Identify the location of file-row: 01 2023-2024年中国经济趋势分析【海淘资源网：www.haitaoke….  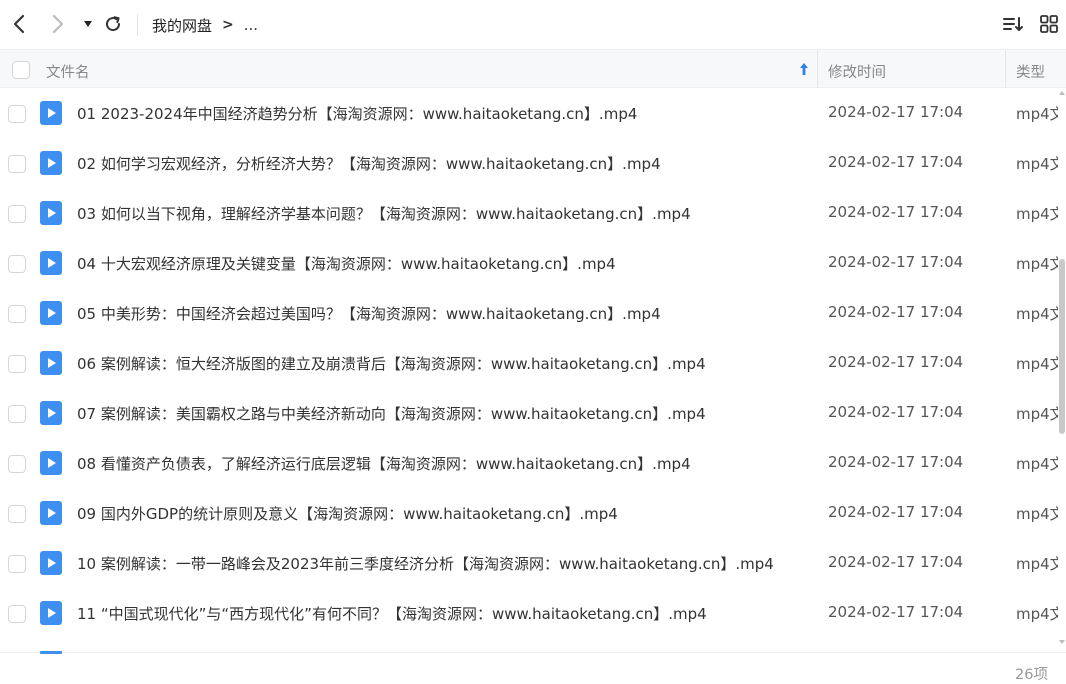
(529, 114).